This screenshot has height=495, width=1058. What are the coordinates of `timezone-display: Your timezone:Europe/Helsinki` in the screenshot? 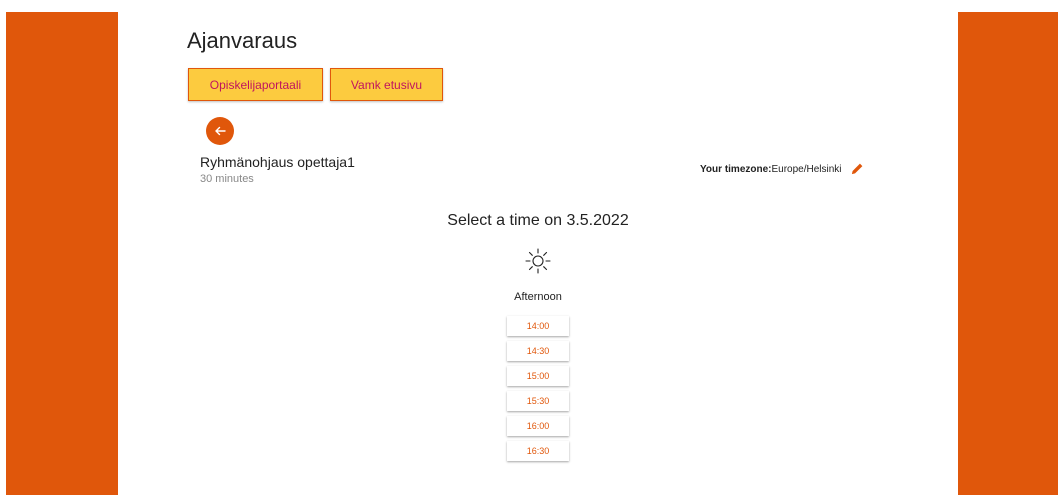 It's located at (771, 169).